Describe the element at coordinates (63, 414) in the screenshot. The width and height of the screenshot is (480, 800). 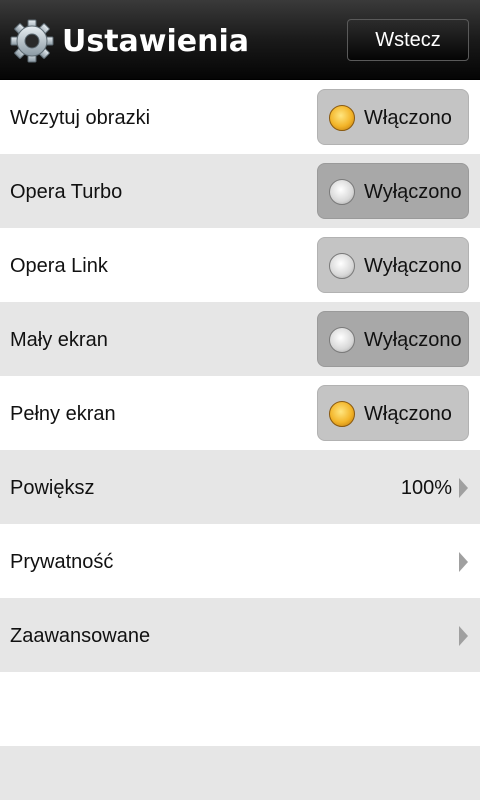
I see `setting-label: Pełny ekran` at that location.